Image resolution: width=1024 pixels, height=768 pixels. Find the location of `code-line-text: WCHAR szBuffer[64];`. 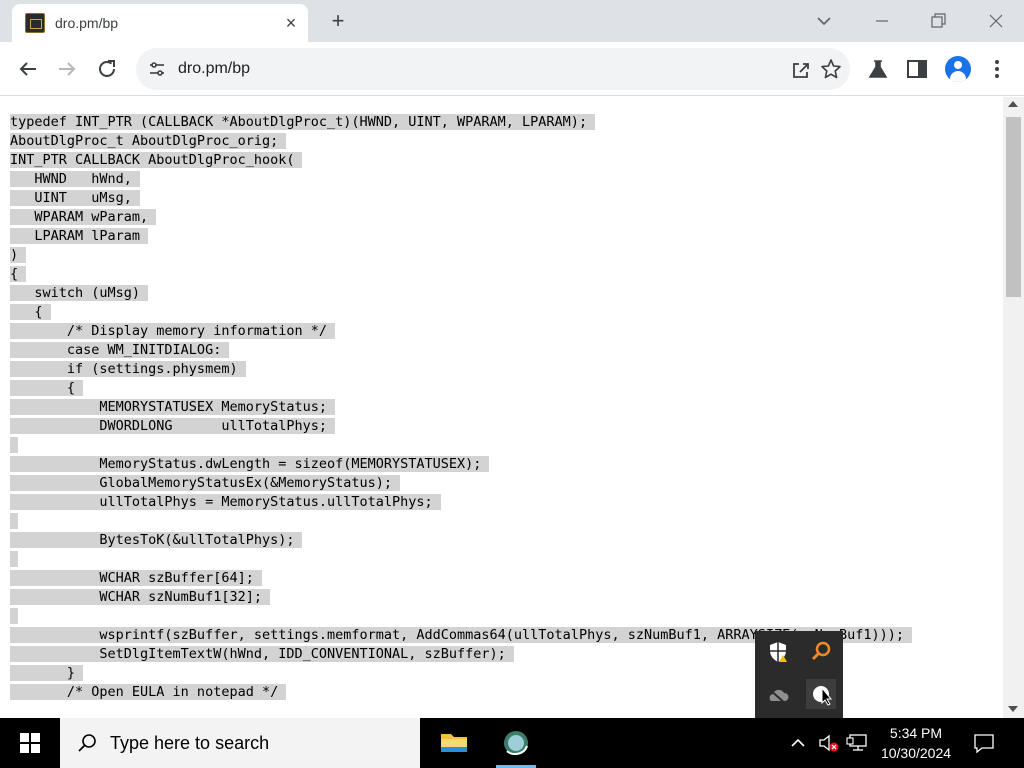

code-line-text: WCHAR szBuffer[64]; is located at coordinates (136, 578).